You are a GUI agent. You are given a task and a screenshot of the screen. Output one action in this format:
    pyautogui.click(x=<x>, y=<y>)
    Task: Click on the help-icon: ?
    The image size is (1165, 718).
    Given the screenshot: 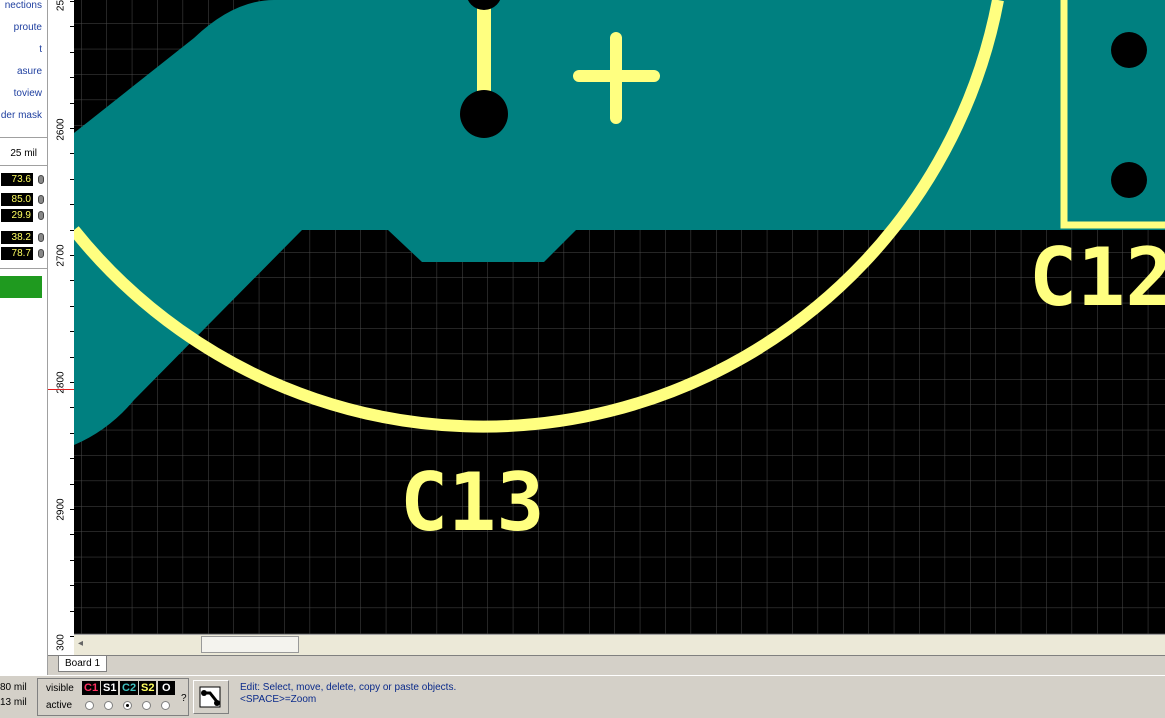 What is the action you would take?
    pyautogui.click(x=184, y=698)
    